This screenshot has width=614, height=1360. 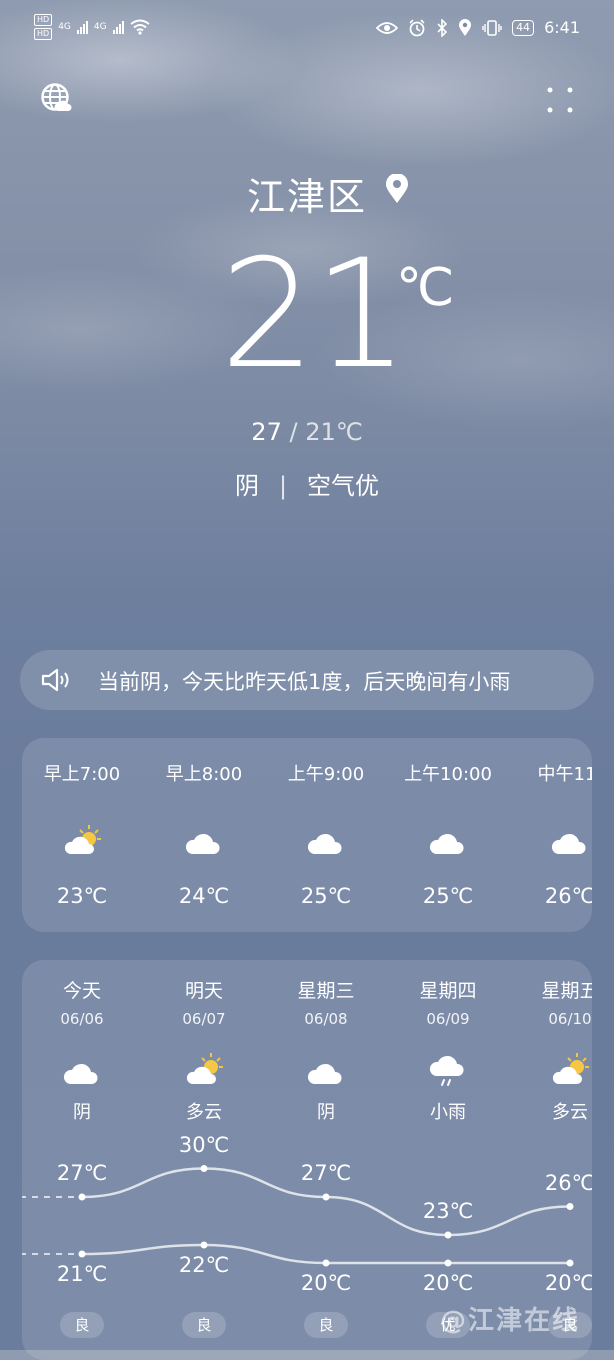 What do you see at coordinates (82, 1274) in the screenshot?
I see `low-temp-label: 21℃` at bounding box center [82, 1274].